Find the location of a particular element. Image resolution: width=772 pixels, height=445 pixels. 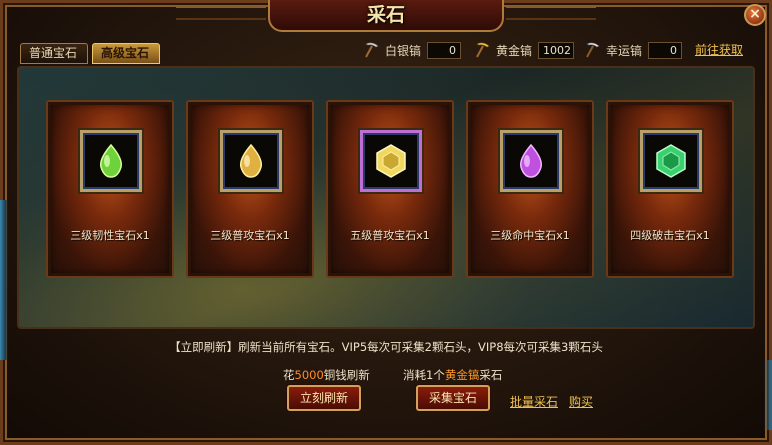

title-ornament-left is located at coordinates (221, 13).